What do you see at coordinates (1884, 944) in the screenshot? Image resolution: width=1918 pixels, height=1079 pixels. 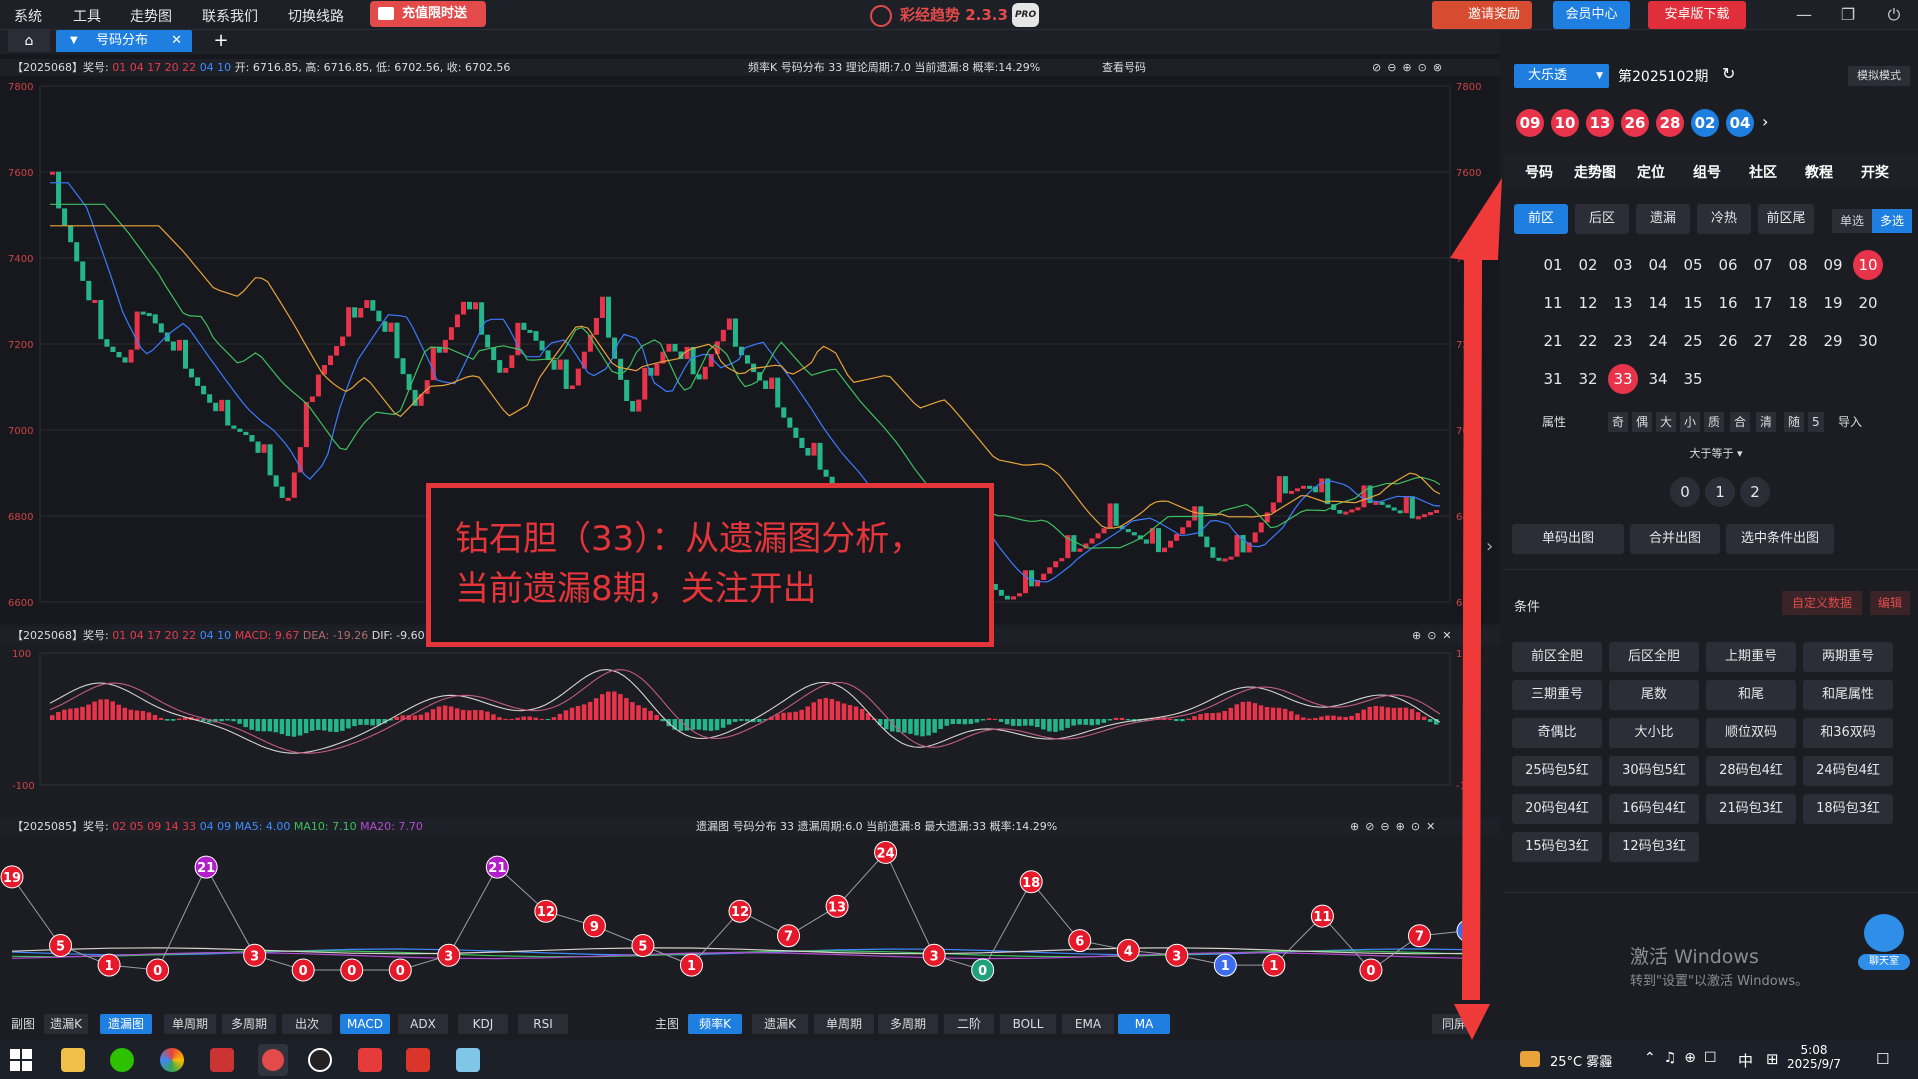 I see `chat-room-button: 聊天室` at bounding box center [1884, 944].